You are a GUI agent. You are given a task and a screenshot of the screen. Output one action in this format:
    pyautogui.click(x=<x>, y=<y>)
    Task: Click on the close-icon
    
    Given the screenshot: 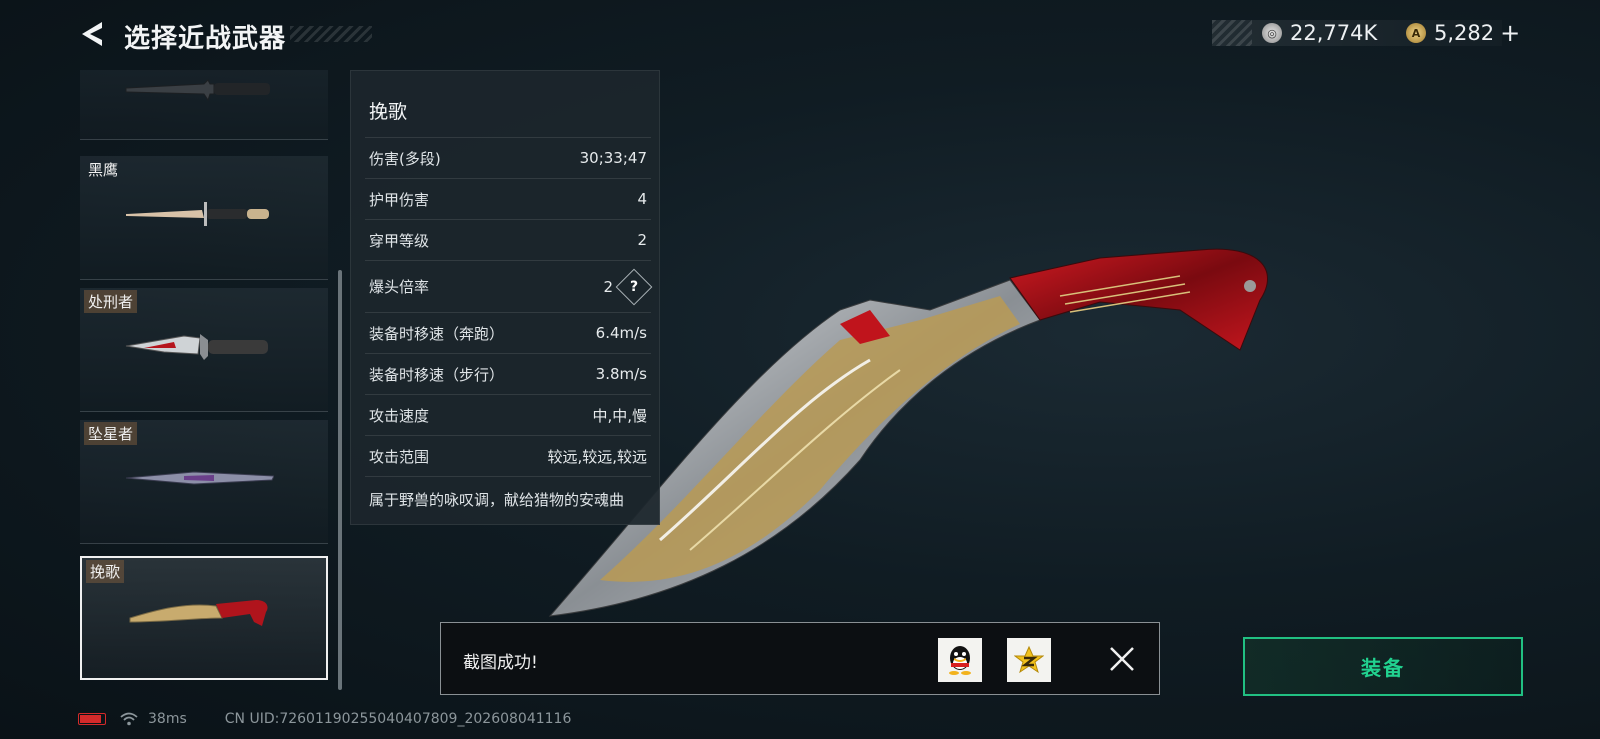 What is the action you would take?
    pyautogui.click(x=1122, y=659)
    